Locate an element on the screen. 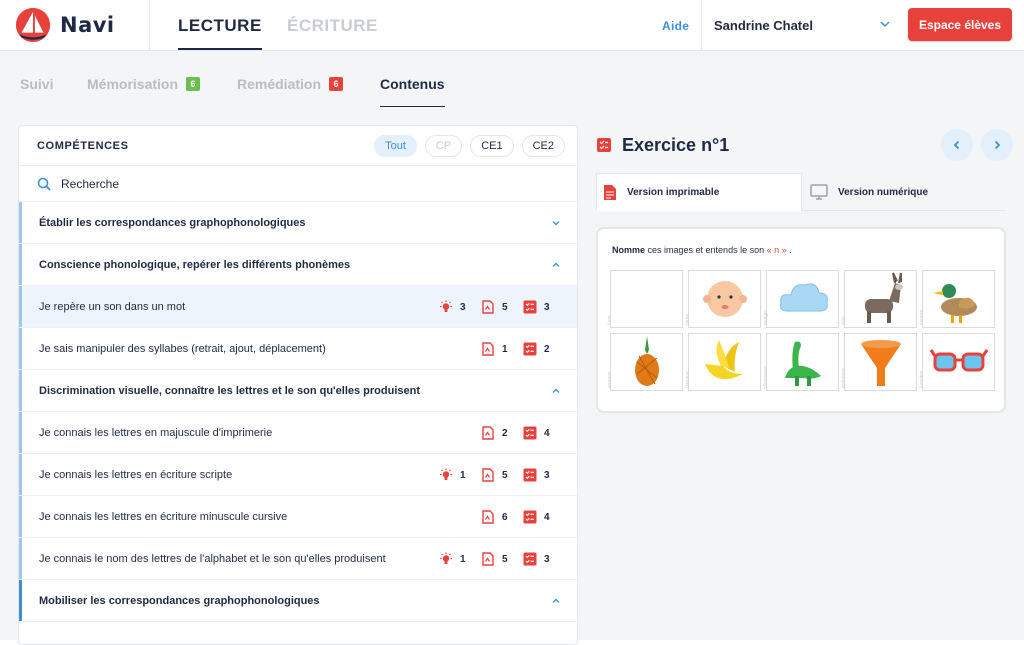 Image resolution: width=1024 pixels, height=645 pixels. tab-suivi: Suivi is located at coordinates (36, 84).